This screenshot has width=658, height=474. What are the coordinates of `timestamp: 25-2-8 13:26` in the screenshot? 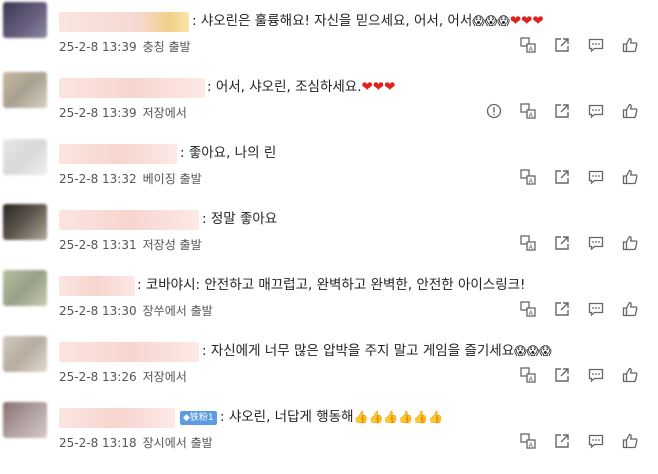 It's located at (98, 377).